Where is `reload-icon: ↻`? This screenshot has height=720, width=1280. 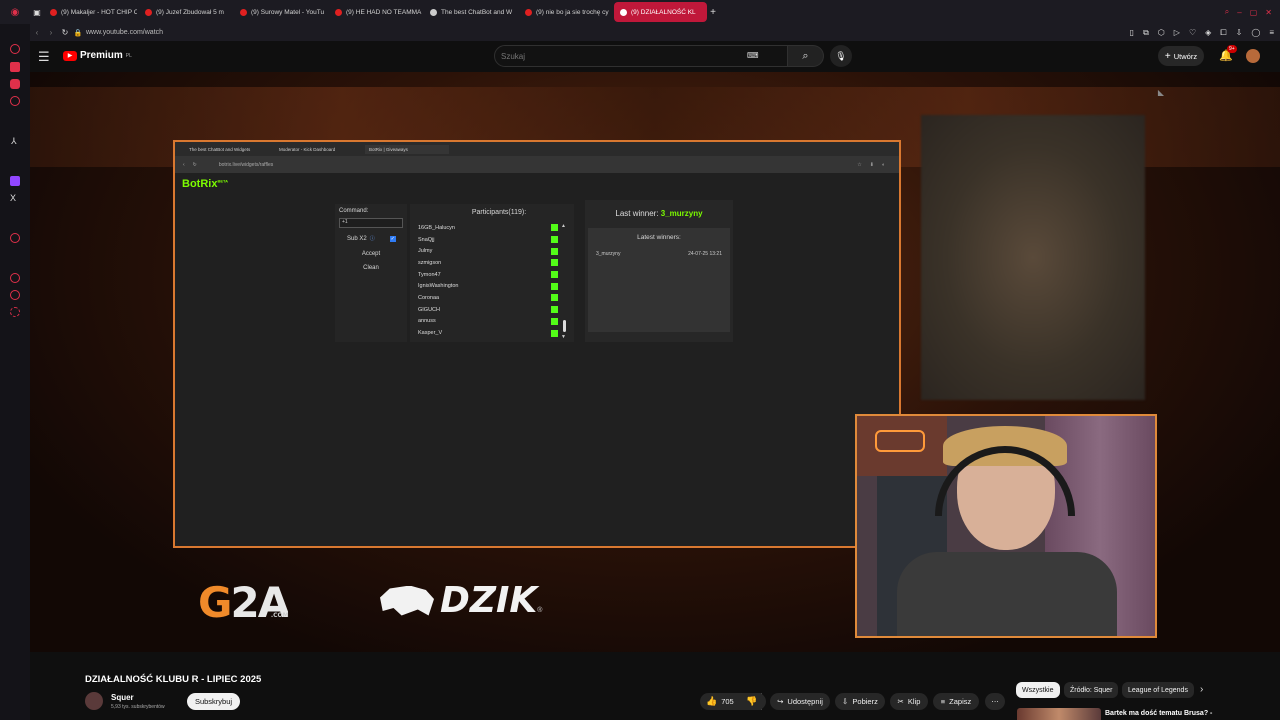
reload-icon: ↻ is located at coordinates (65, 32).